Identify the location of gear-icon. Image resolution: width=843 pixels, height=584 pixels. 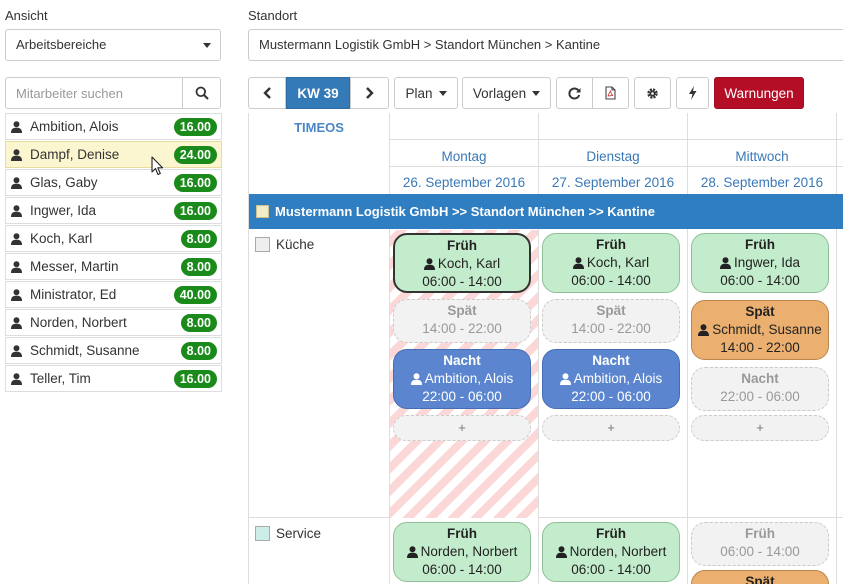
(652, 93).